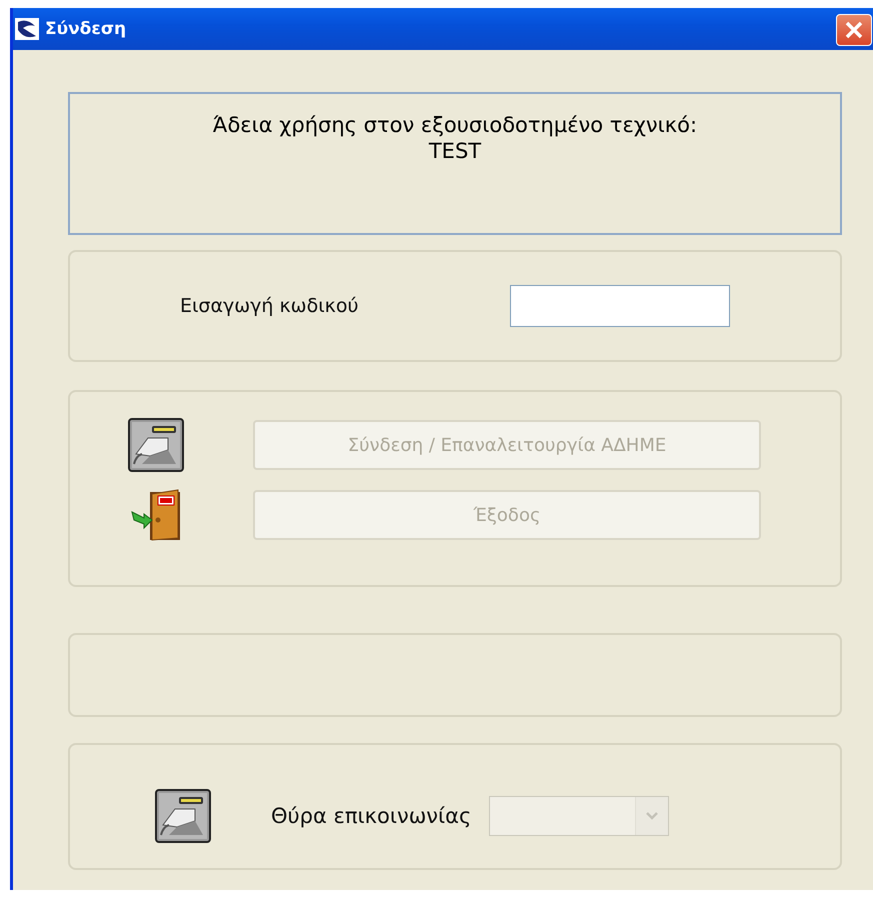  Describe the element at coordinates (652, 815) in the screenshot. I see `chevron-down-icon` at that location.